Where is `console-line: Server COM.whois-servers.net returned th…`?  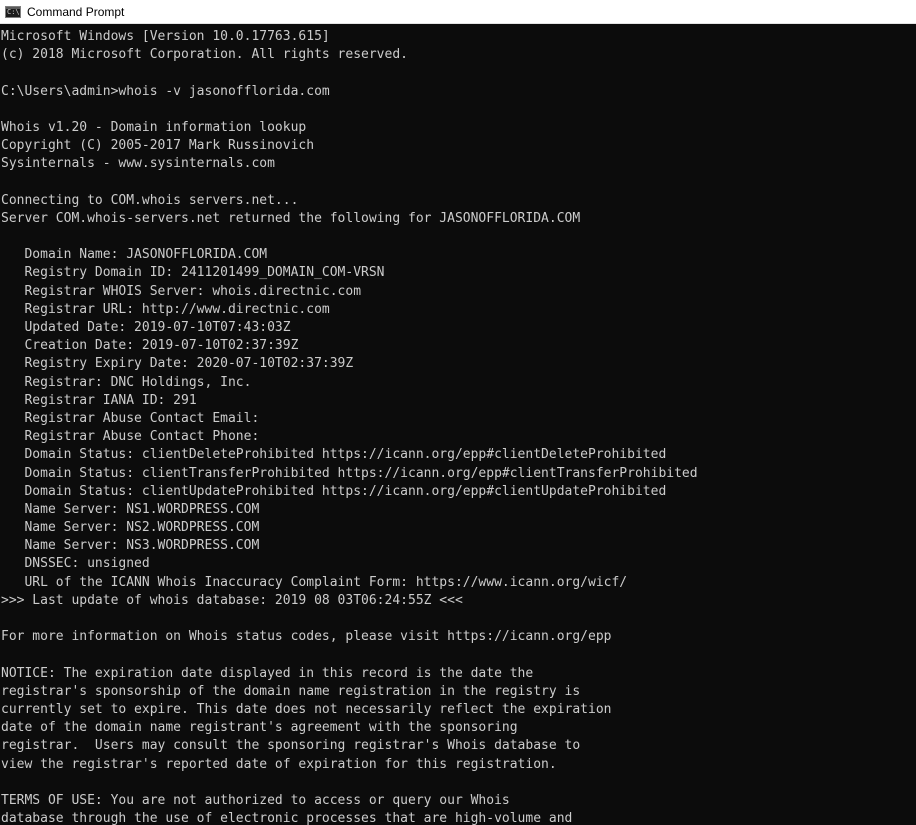 console-line: Server COM.whois-servers.net returned th… is located at coordinates (291, 218).